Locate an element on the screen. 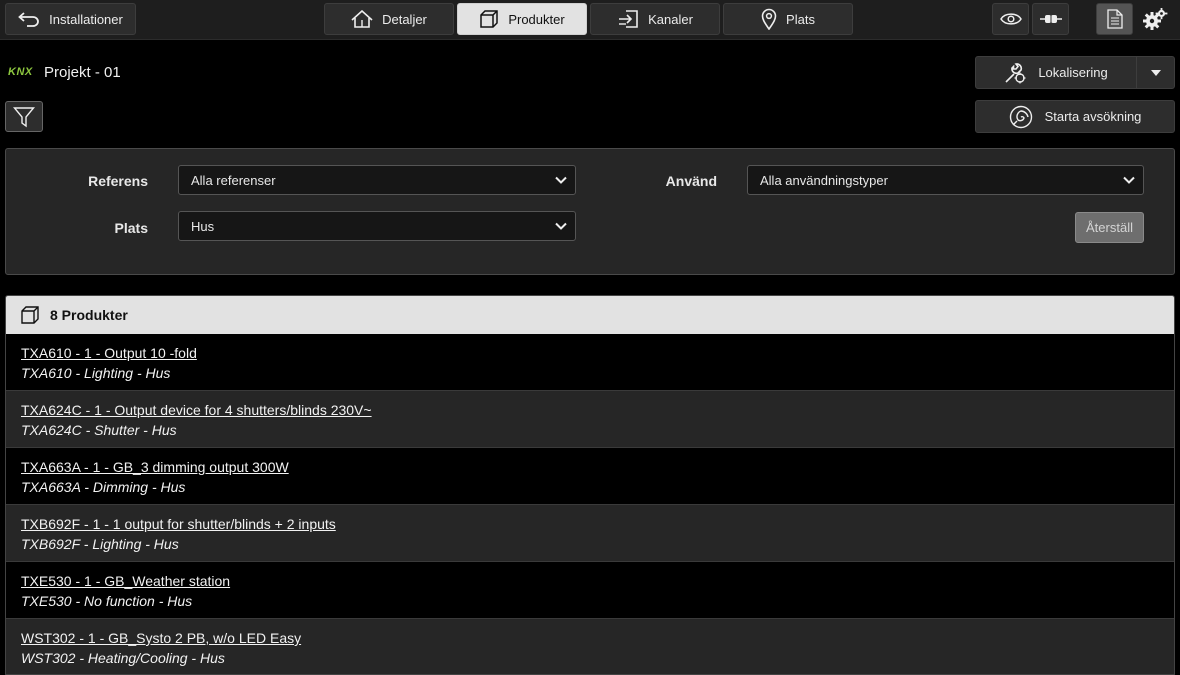 This screenshot has width=1180, height=675. product-title-link: TXE530 - 1 - GB_Weather station is located at coordinates (597, 581).